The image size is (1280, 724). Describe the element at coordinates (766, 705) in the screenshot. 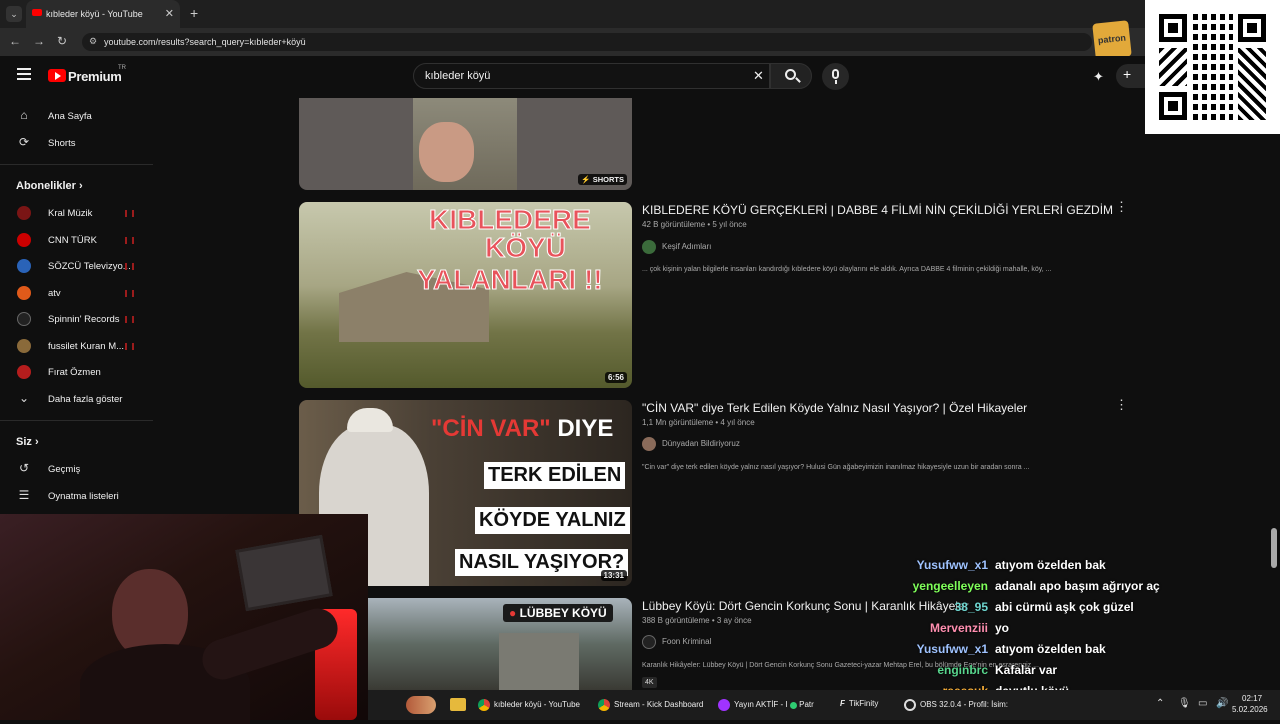

I see `taskbar-item-messenger: Yayın AKTİF - I Patr` at that location.